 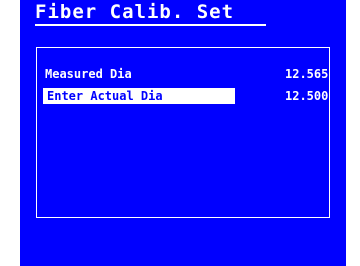 I want to click on actual-dia-value: 12.500, so click(x=306, y=96).